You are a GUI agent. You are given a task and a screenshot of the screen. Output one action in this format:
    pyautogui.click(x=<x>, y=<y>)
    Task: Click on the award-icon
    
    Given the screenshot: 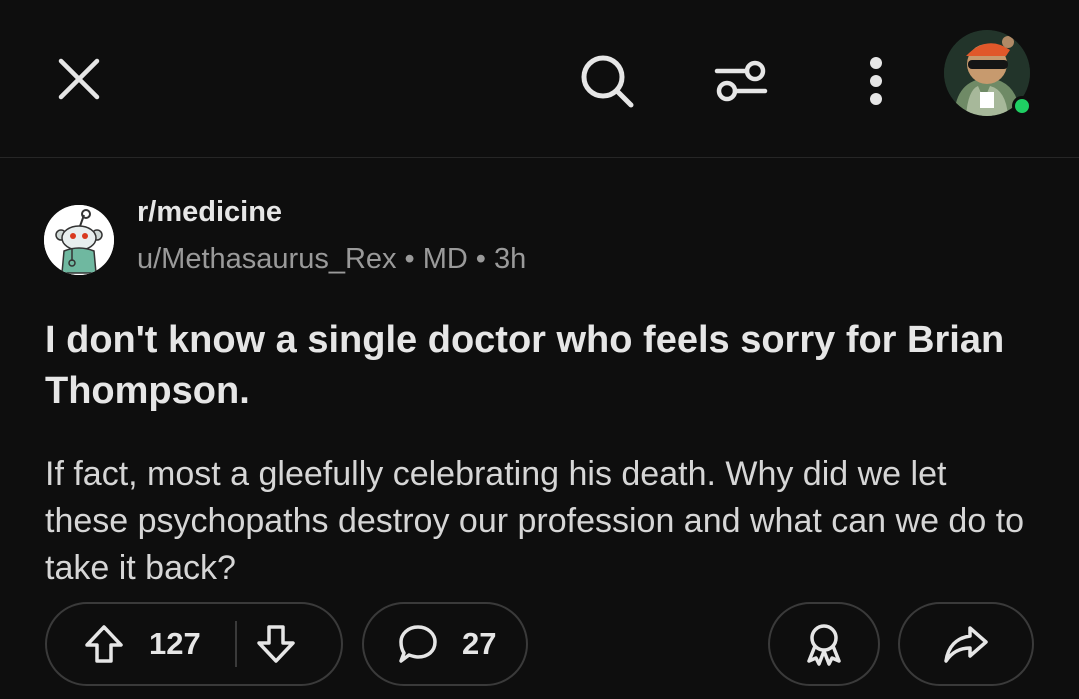 What is the action you would take?
    pyautogui.click(x=824, y=645)
    